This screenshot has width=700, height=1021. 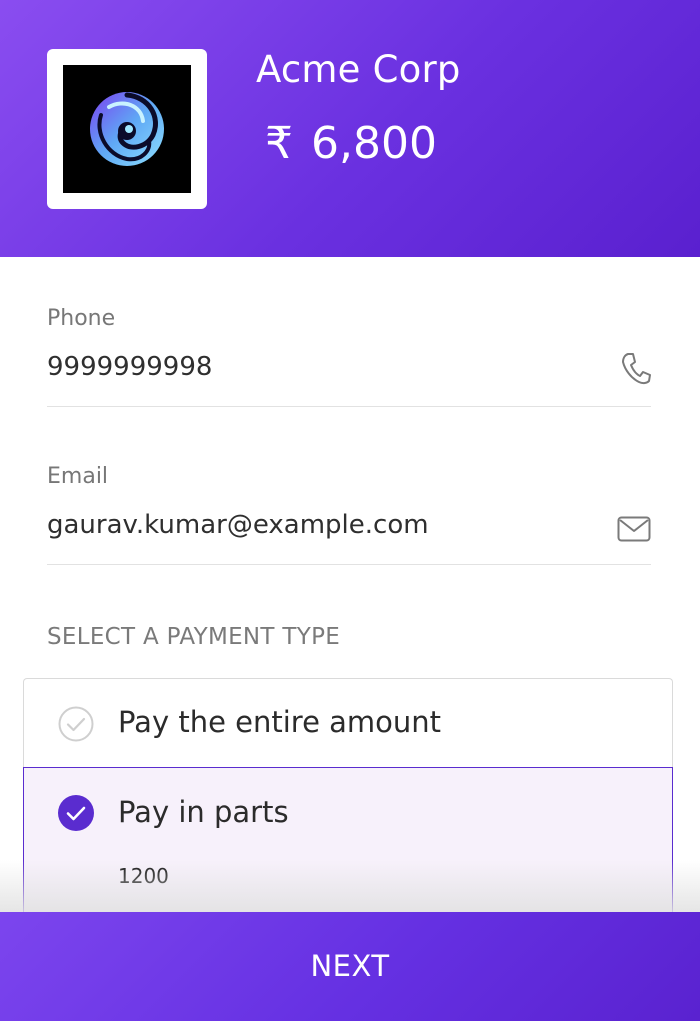 I want to click on email-input: gaurav.kumar@example.com, so click(x=238, y=525).